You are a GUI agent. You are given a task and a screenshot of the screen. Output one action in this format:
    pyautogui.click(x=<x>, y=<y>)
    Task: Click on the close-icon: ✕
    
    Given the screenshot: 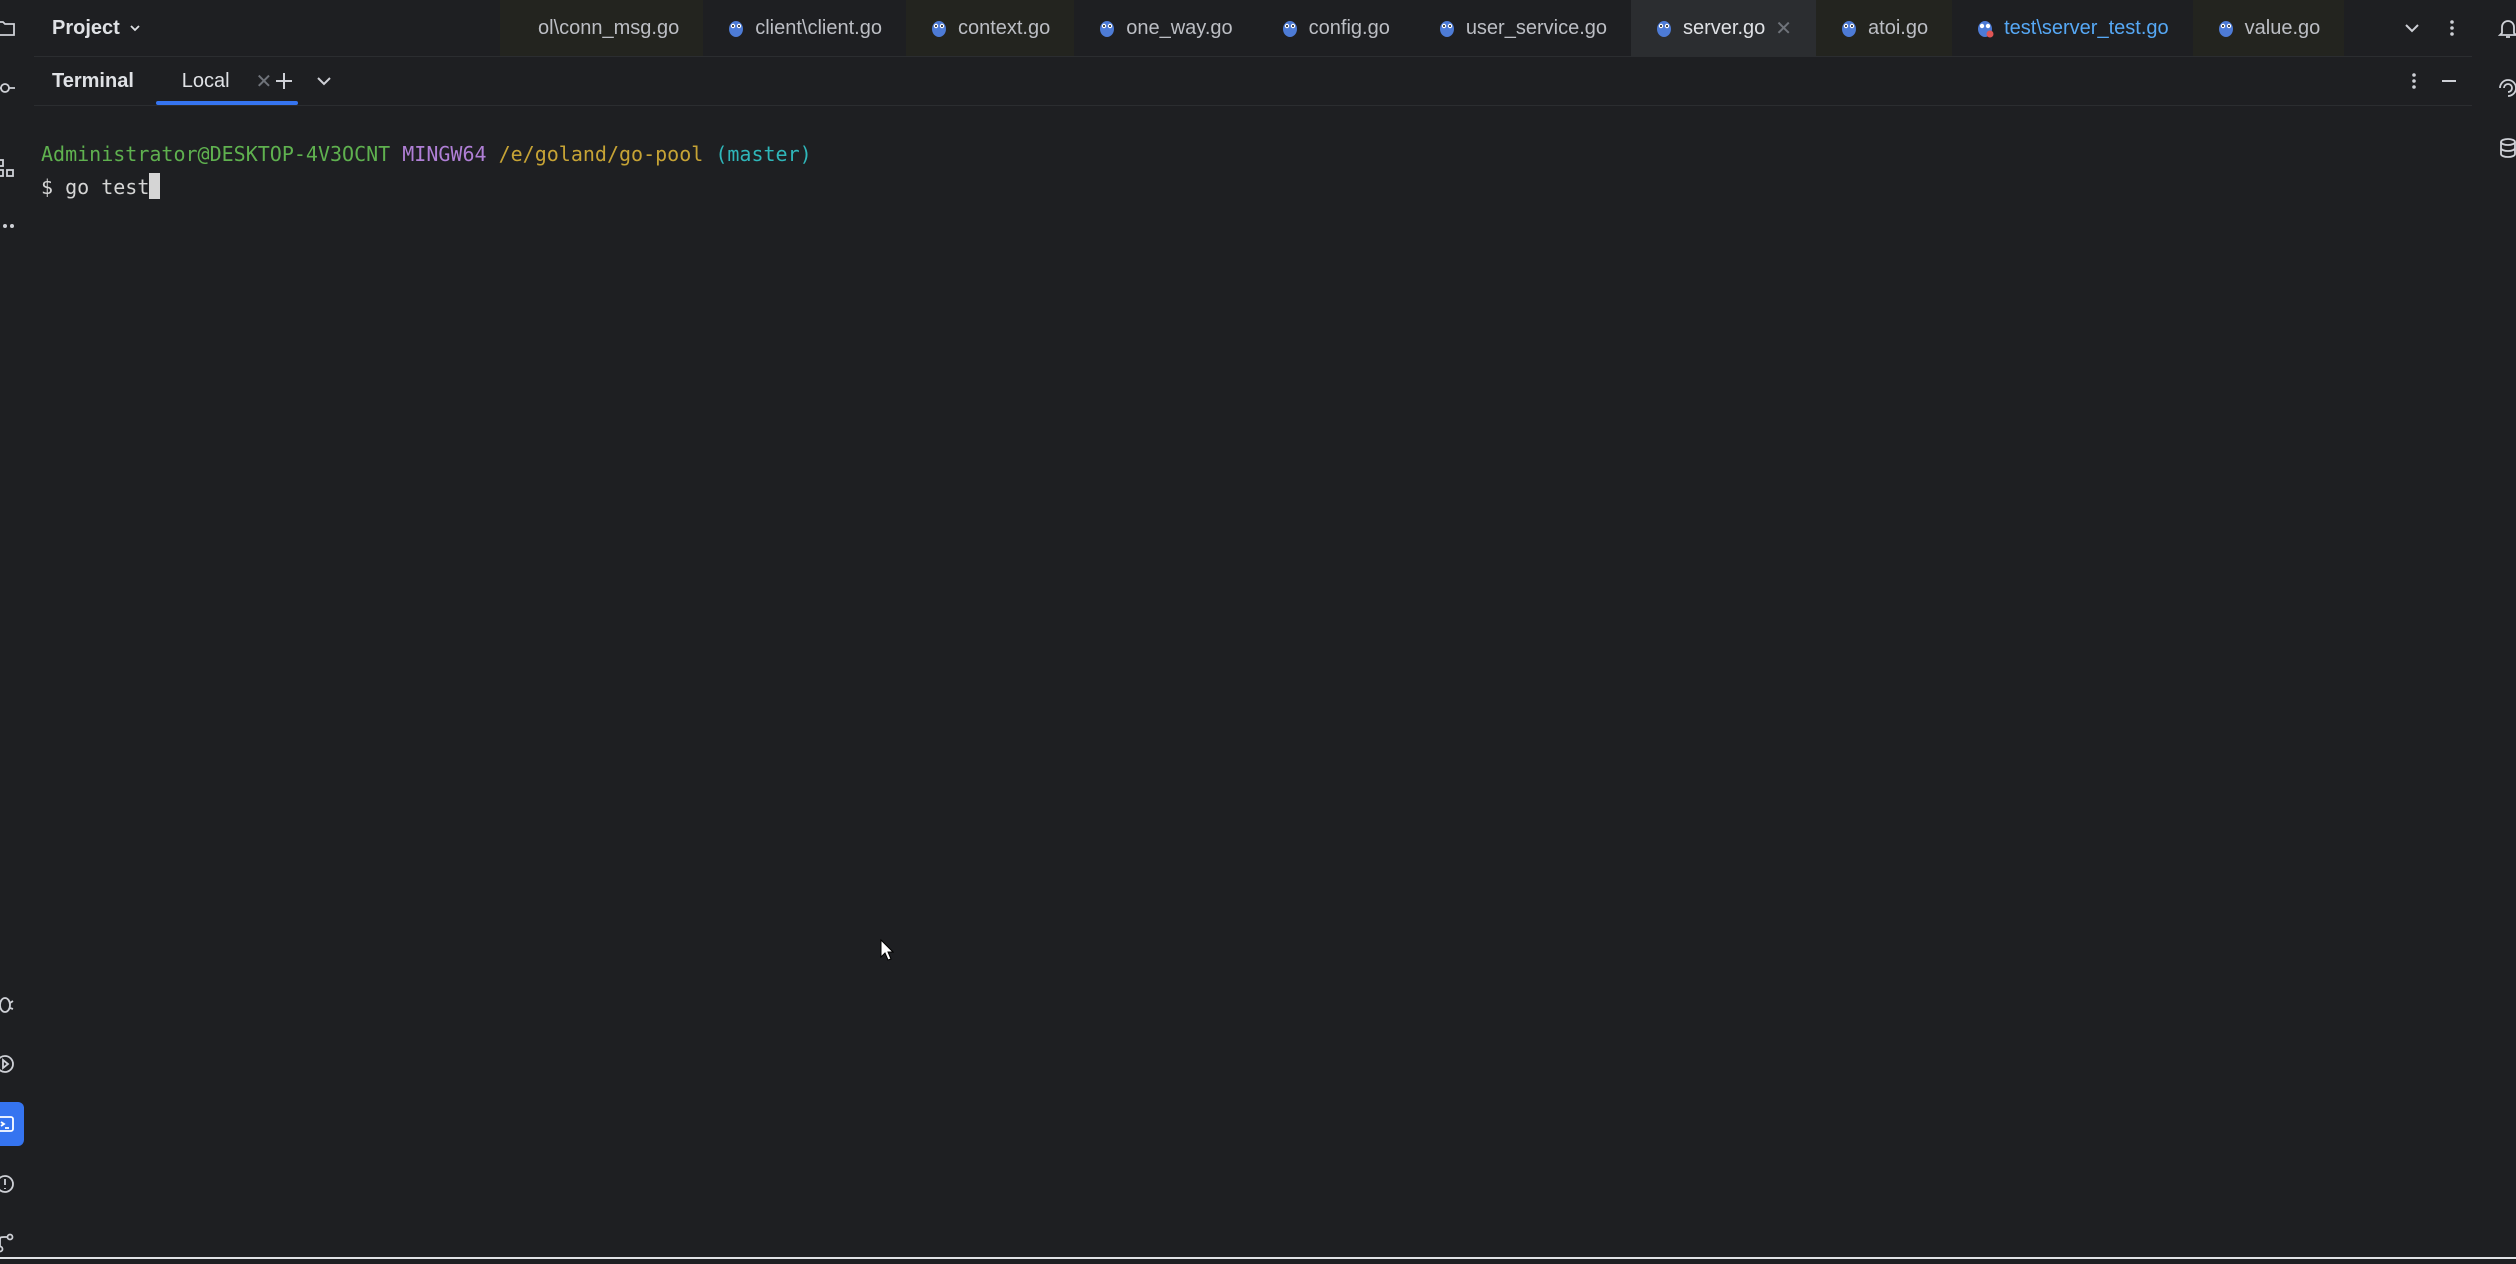 What is the action you would take?
    pyautogui.click(x=1783, y=28)
    